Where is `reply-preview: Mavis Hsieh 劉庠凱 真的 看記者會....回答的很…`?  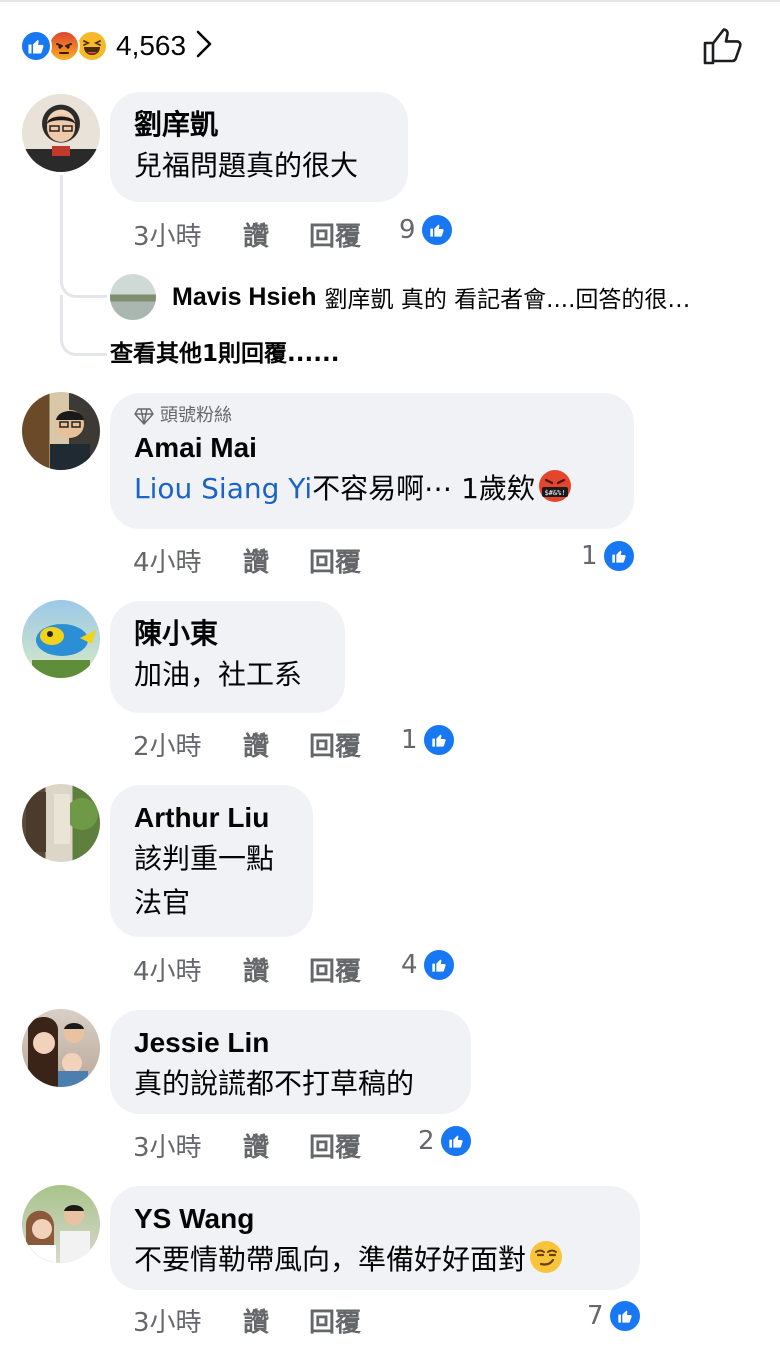 reply-preview: Mavis Hsieh 劉庠凱 真的 看記者會....回答的很… is located at coordinates (400, 297).